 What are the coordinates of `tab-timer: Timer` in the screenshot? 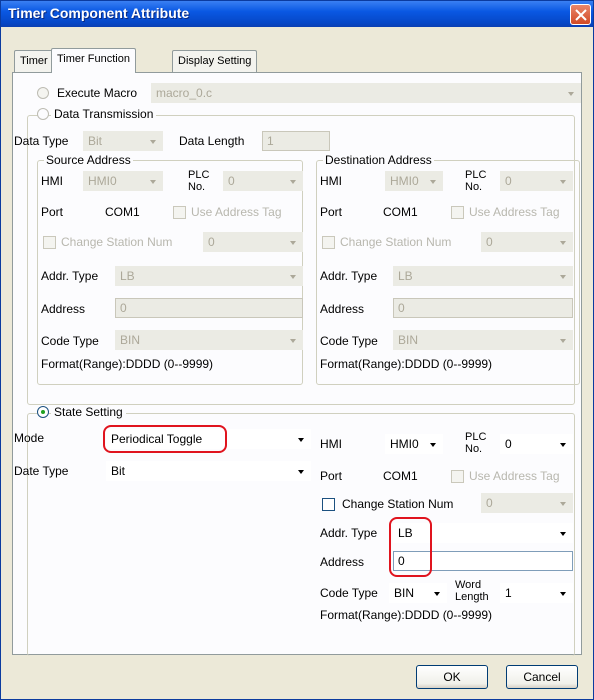 It's located at (34, 61).